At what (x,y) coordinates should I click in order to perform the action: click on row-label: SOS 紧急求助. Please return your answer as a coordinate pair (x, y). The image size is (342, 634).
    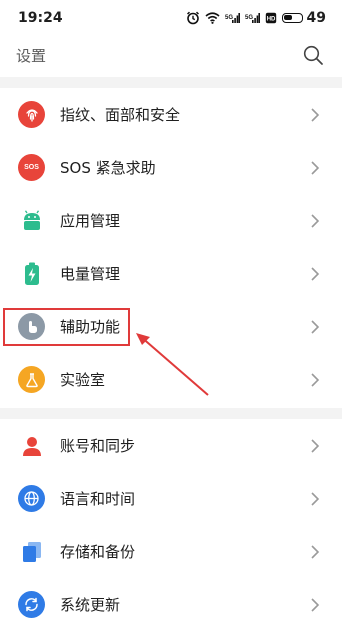
    Looking at the image, I should click on (108, 168).